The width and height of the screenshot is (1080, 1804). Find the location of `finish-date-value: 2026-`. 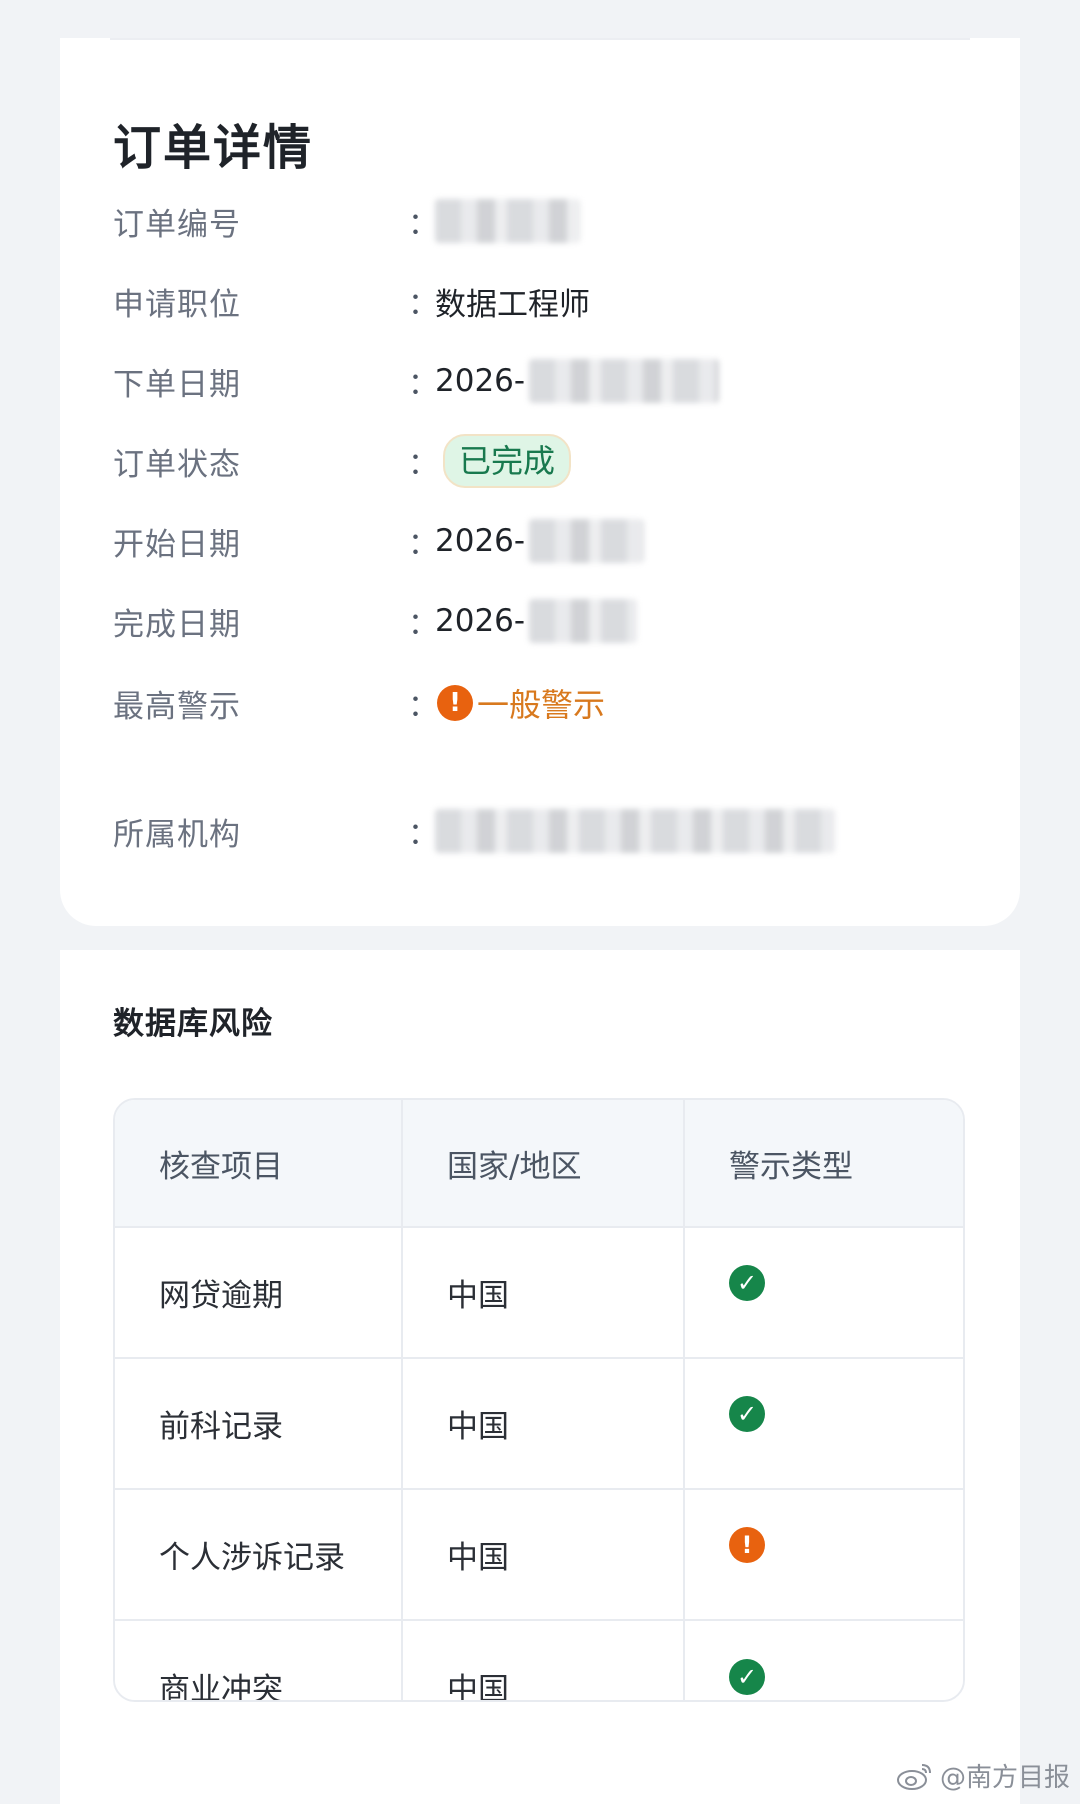

finish-date-value: 2026- is located at coordinates (536, 621).